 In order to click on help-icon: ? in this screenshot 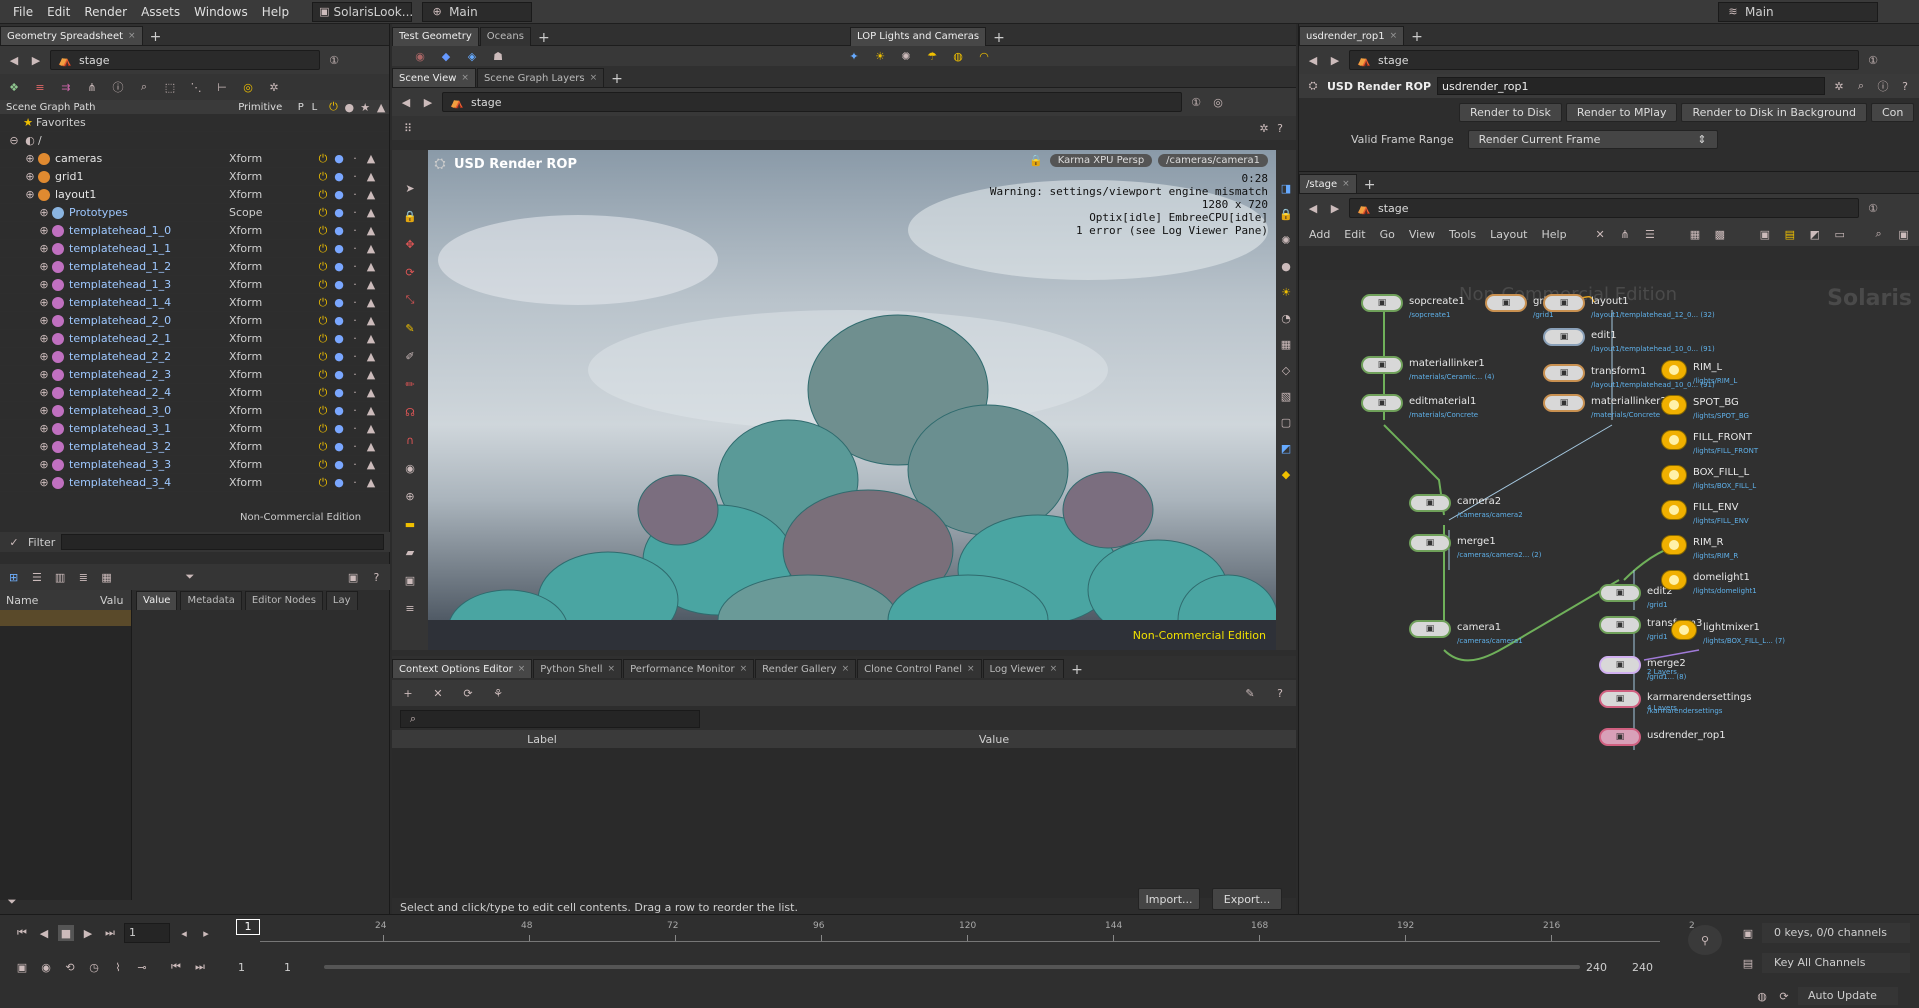, I will do `click(1280, 693)`.